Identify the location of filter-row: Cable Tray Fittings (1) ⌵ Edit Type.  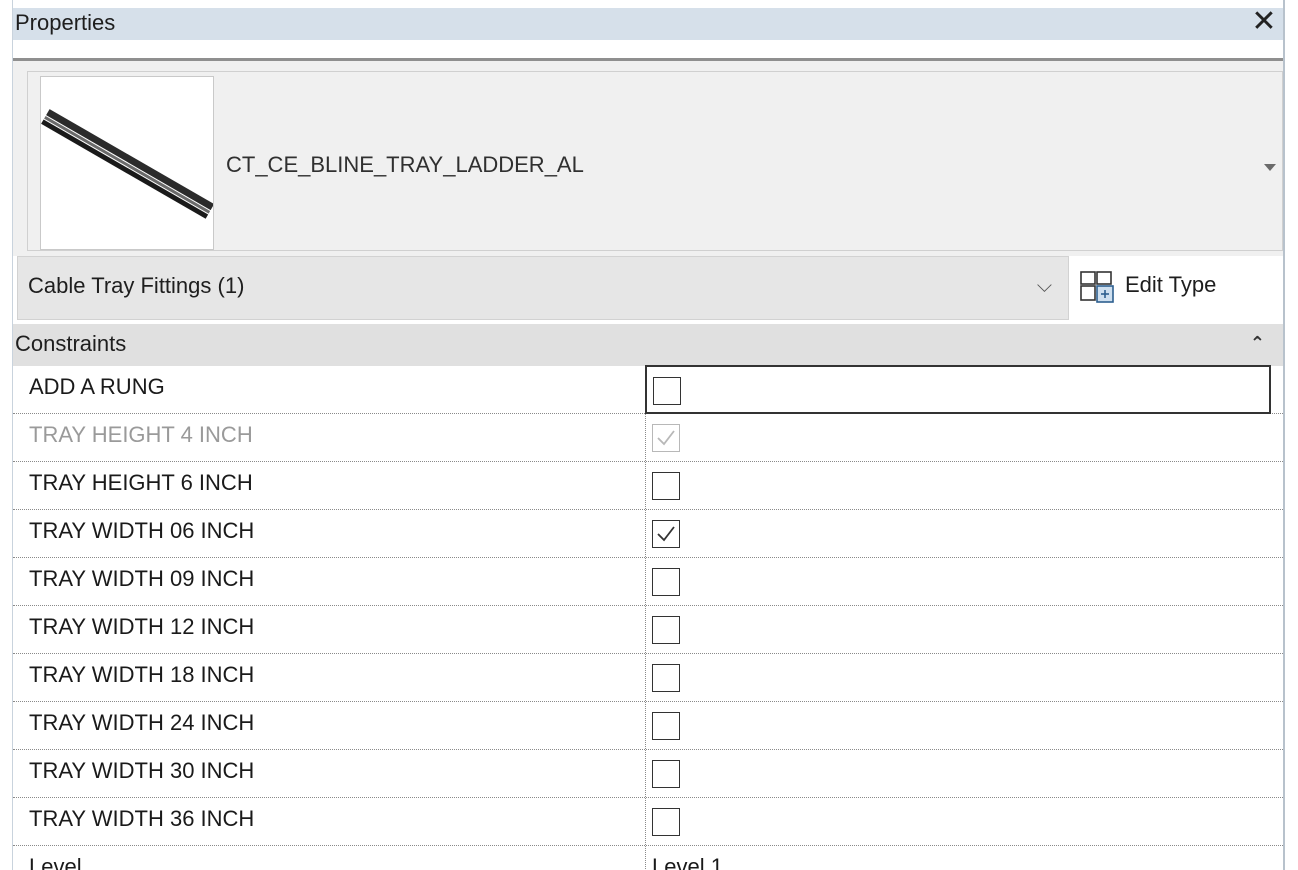
(648, 289).